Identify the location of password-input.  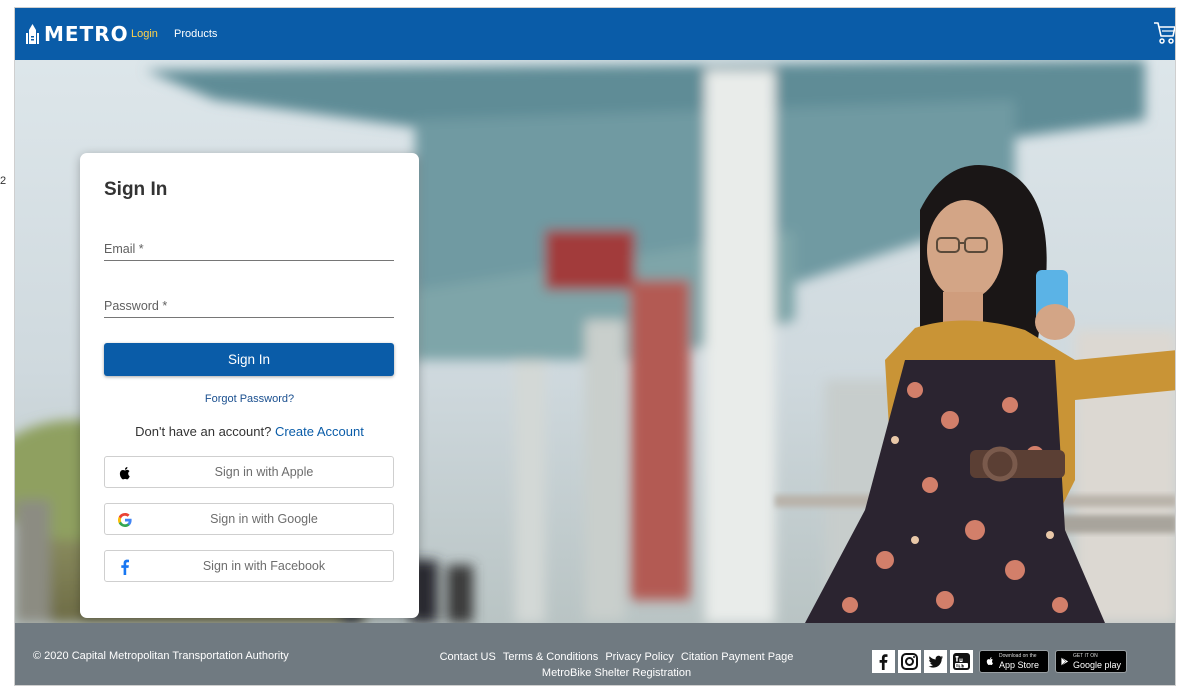
(249, 306).